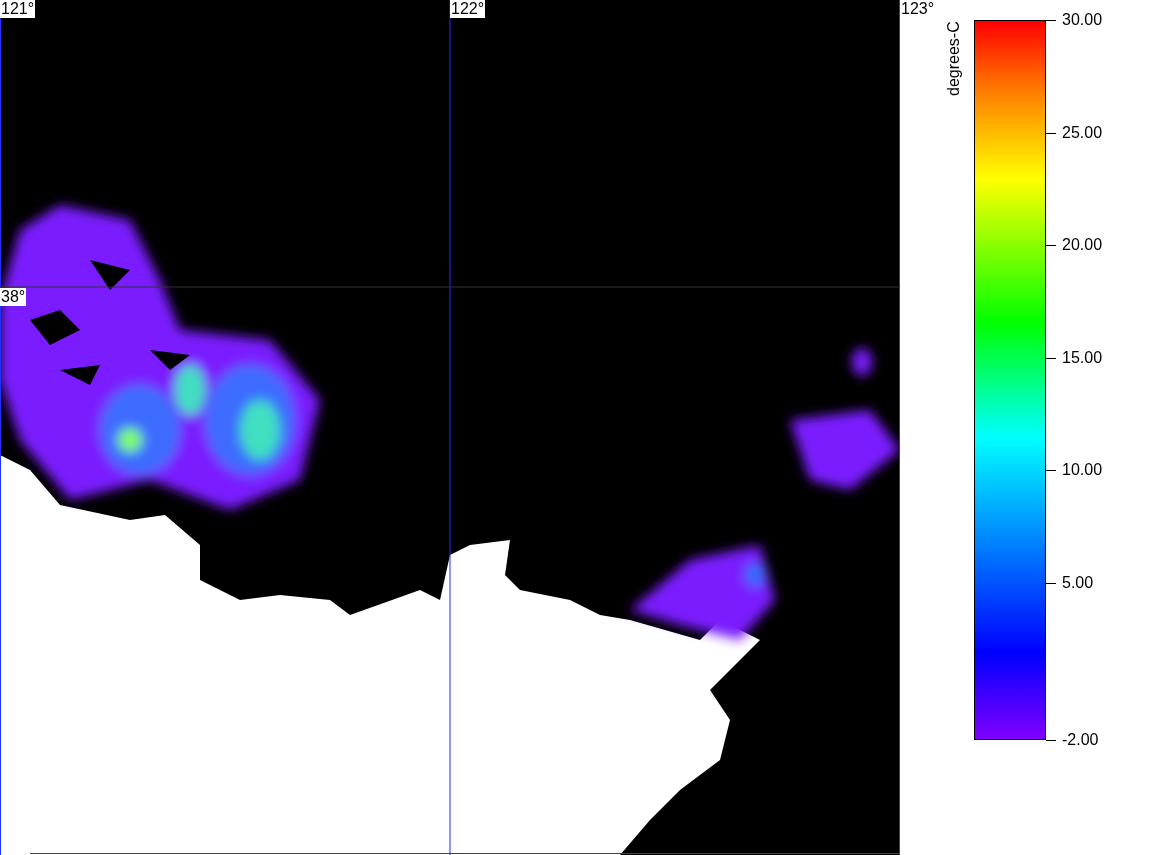  What do you see at coordinates (1078, 582) in the screenshot?
I see `colorbar-tick-label: 5.00` at bounding box center [1078, 582].